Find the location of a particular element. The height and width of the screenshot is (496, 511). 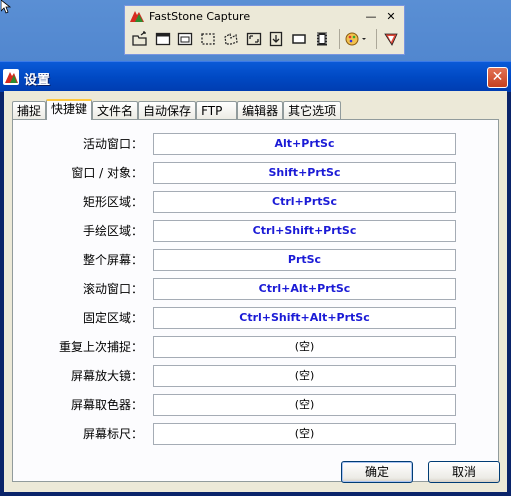

hotkey-field: Ctrl+Alt+PrtSc is located at coordinates (304, 289).